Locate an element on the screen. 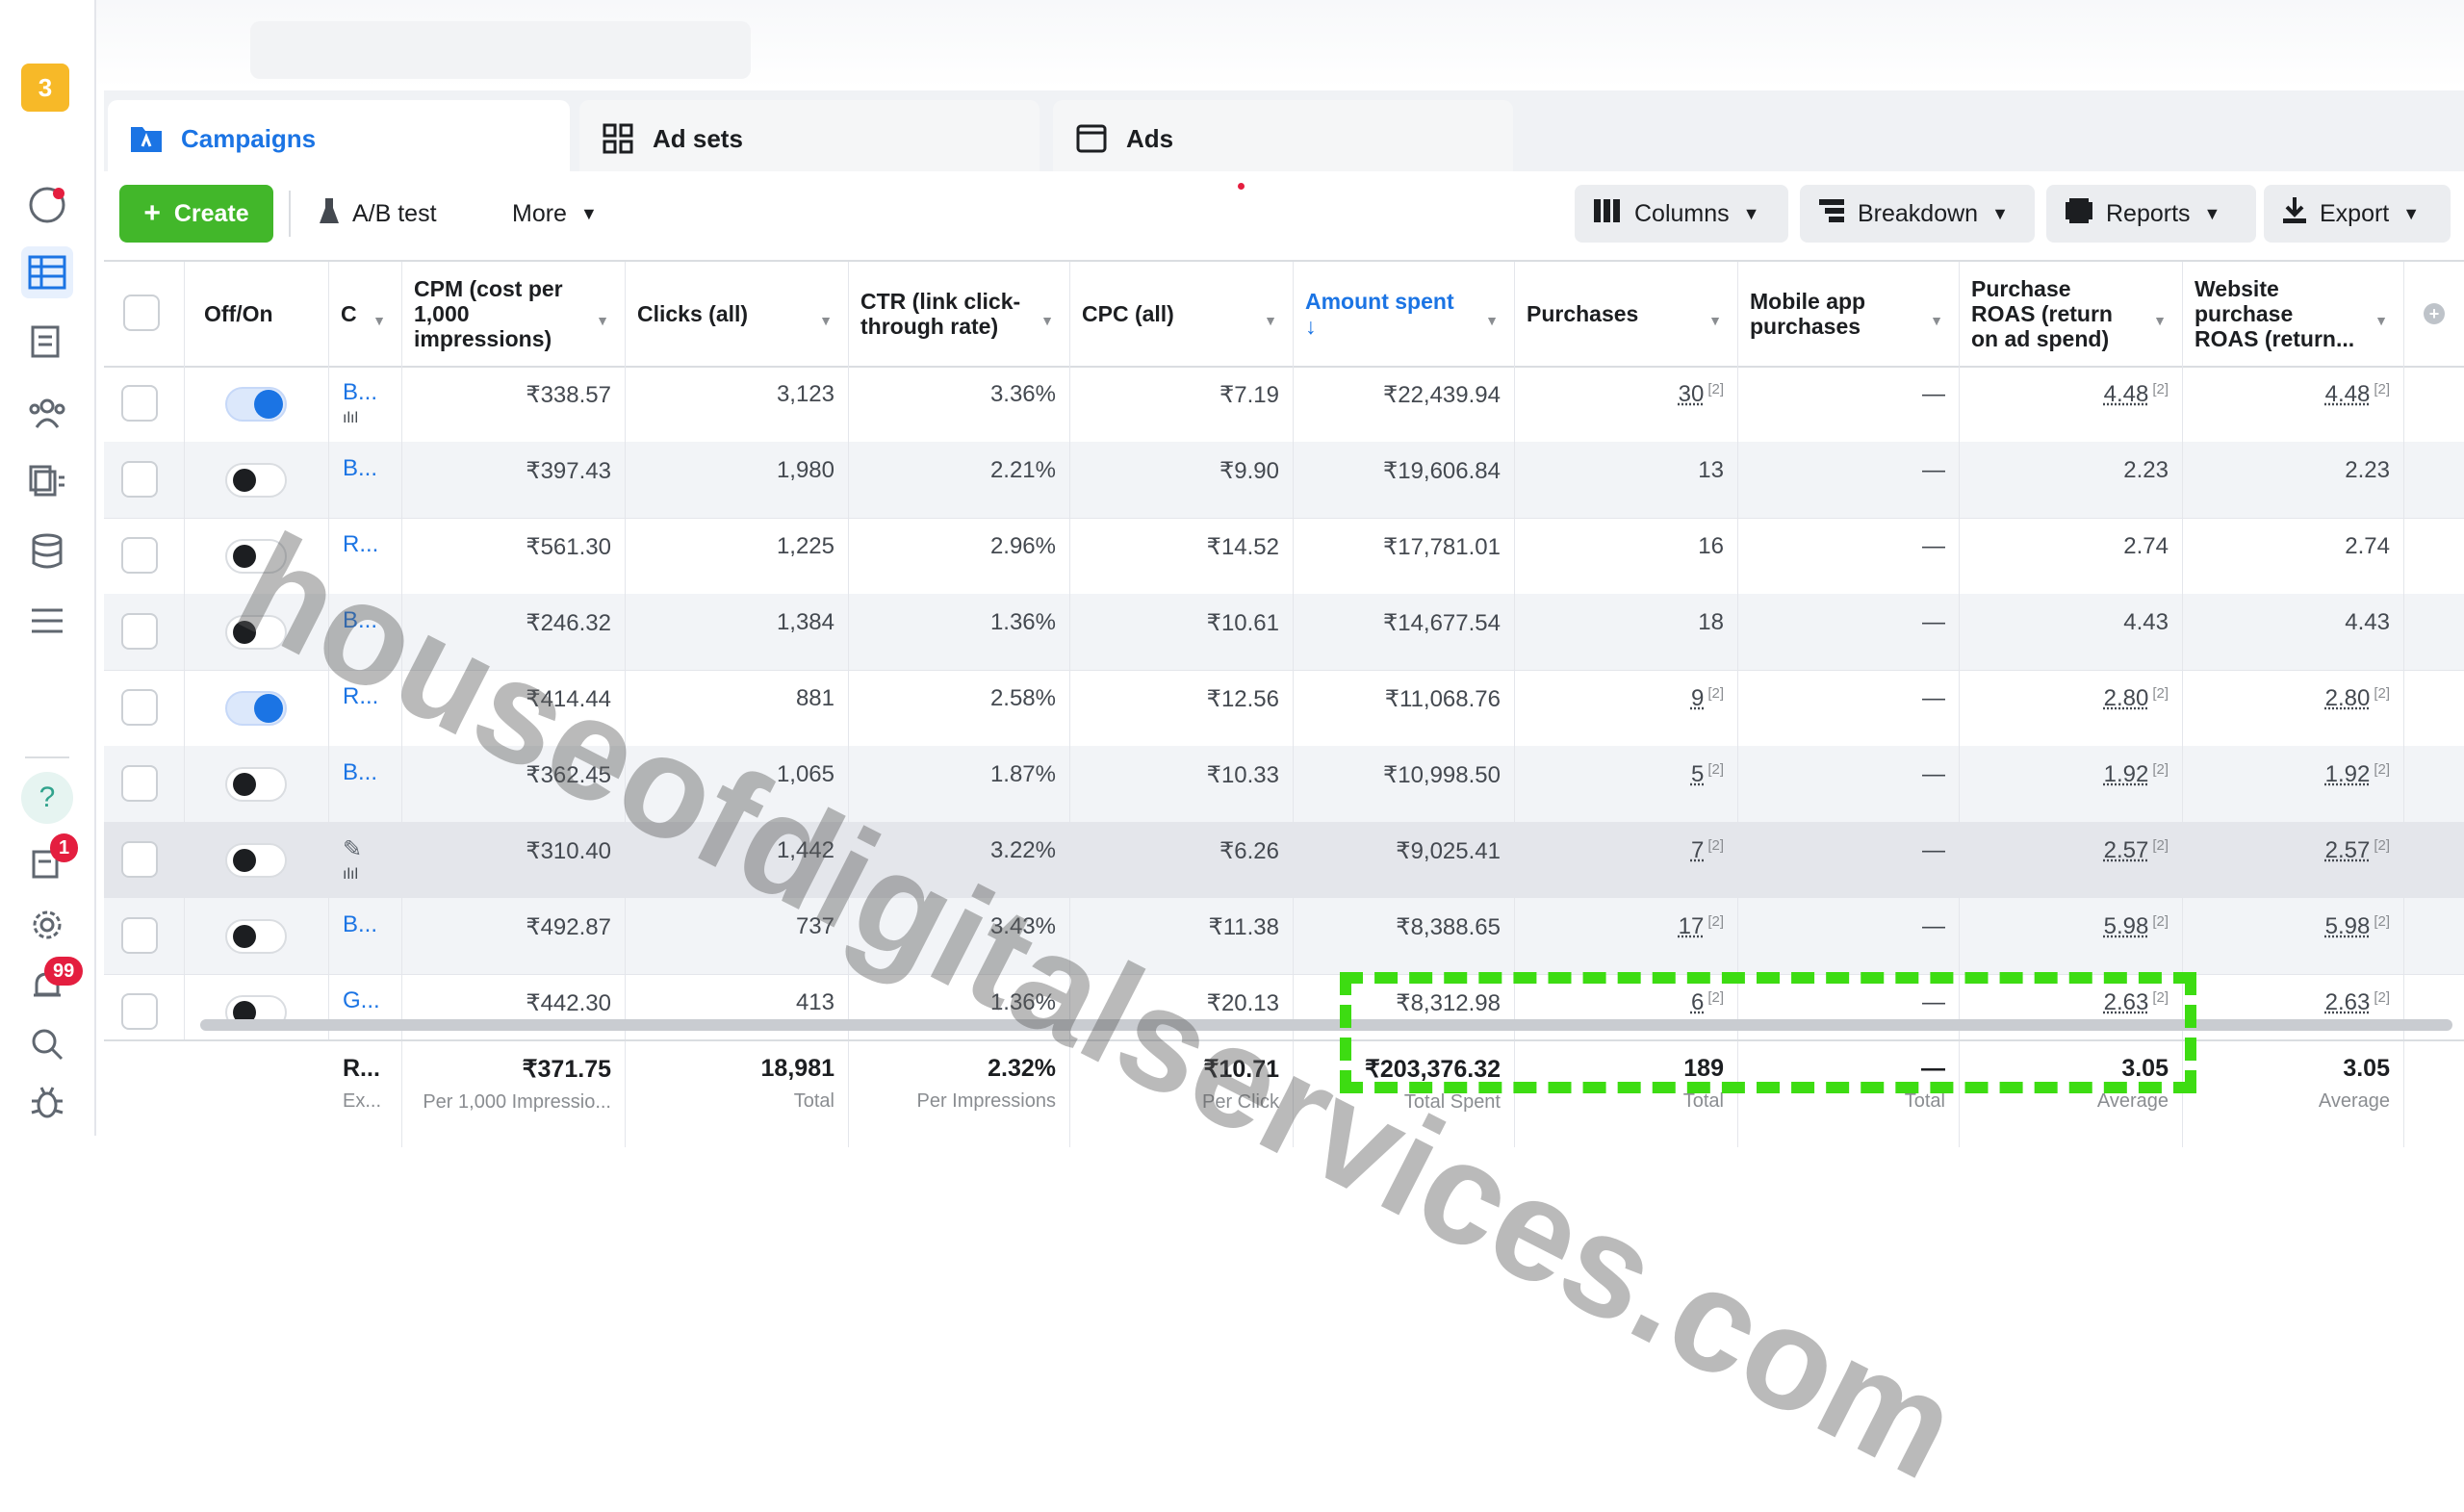  header-ctr: CTR (link click-through rate) ▼ is located at coordinates (959, 314).